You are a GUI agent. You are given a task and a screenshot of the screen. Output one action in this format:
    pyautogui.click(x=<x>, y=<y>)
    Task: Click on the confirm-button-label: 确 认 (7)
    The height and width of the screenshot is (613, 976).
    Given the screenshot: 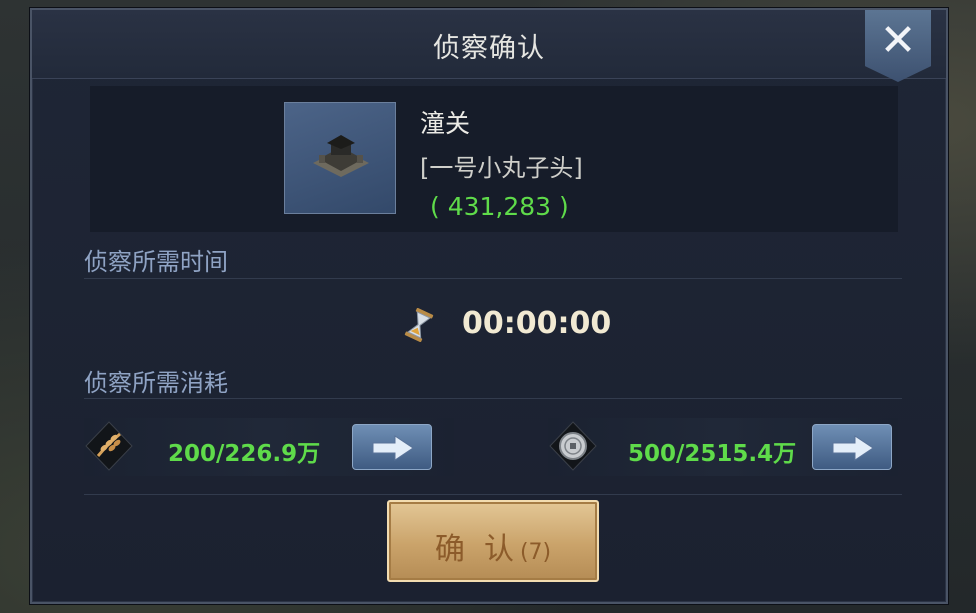 What is the action you would take?
    pyautogui.click(x=493, y=546)
    